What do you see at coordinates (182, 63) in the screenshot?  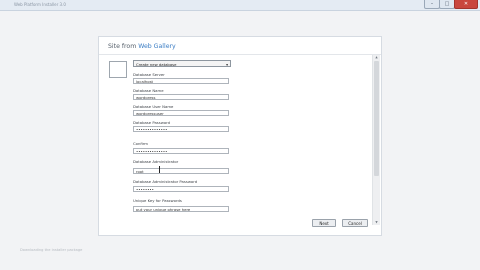 I see `database-option-select: Create new database ▾` at bounding box center [182, 63].